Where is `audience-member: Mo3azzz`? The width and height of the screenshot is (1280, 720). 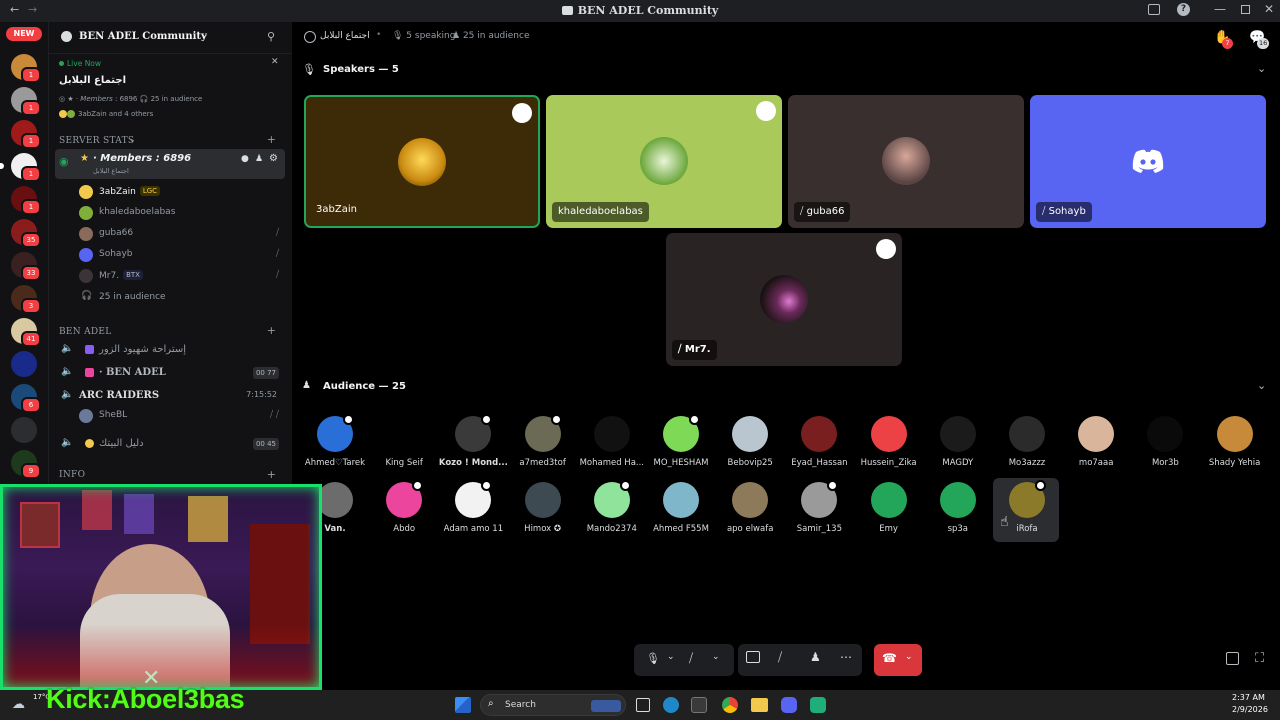 audience-member: Mo3azzz is located at coordinates (1027, 444).